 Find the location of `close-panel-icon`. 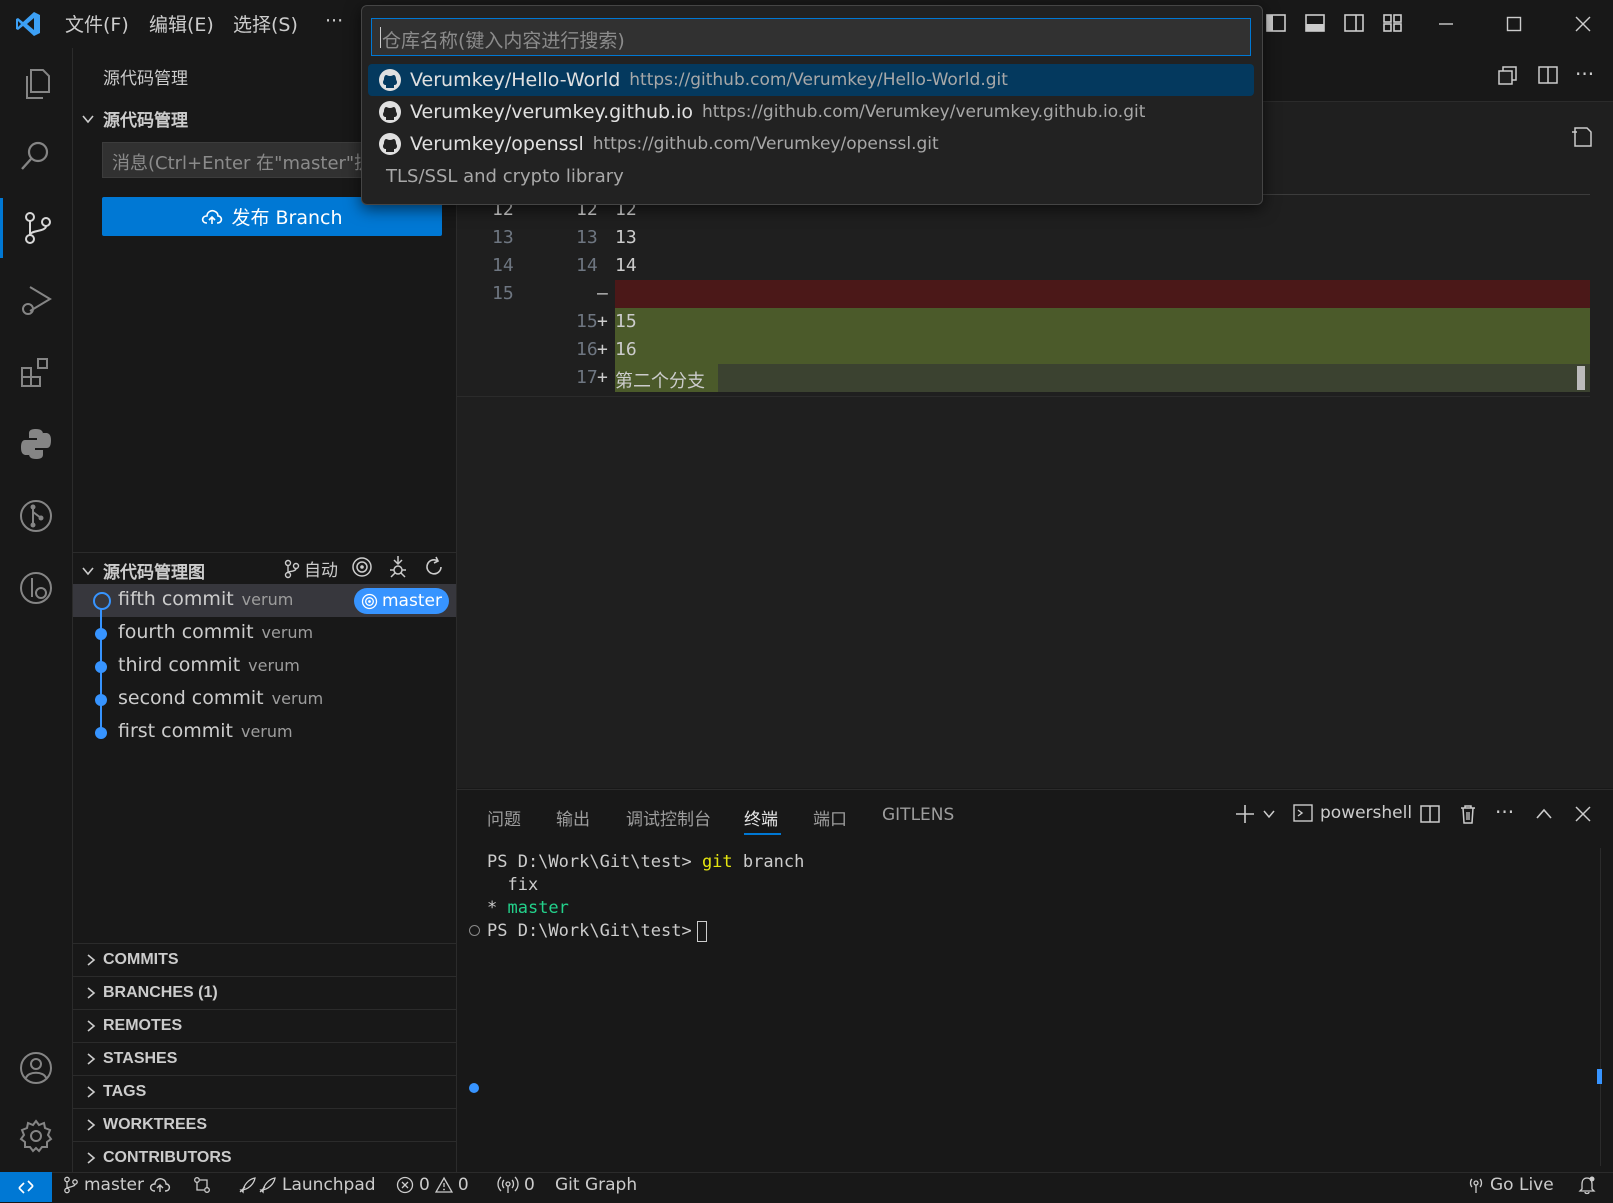

close-panel-icon is located at coordinates (1583, 814).